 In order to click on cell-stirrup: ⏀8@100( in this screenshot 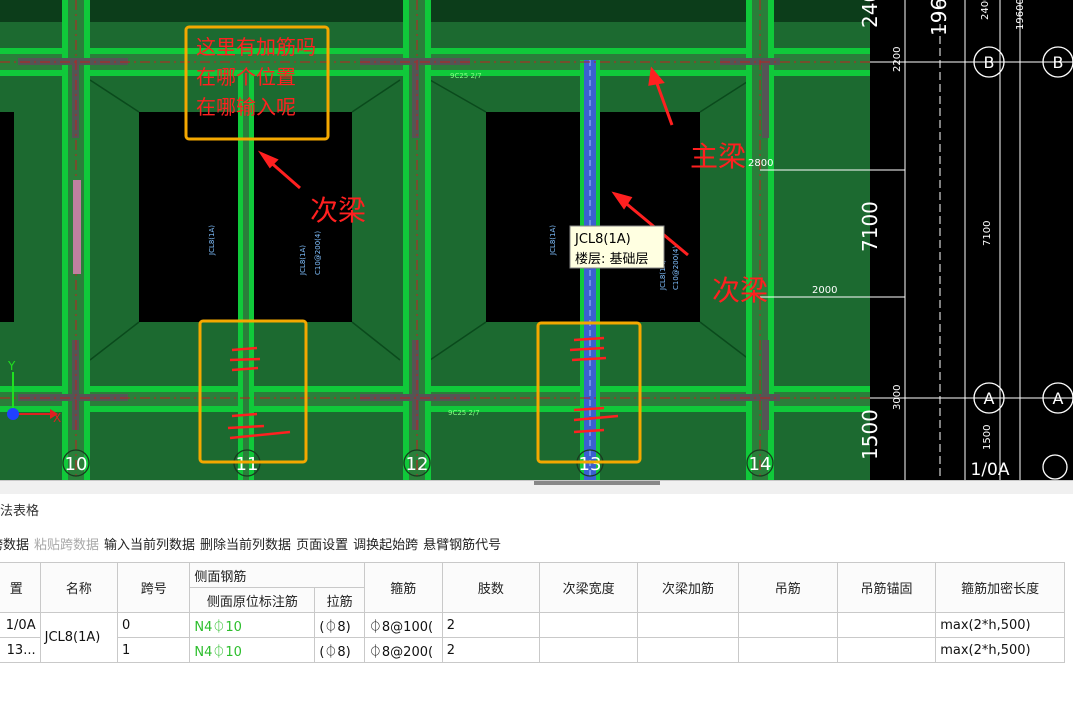, I will do `click(403, 625)`.